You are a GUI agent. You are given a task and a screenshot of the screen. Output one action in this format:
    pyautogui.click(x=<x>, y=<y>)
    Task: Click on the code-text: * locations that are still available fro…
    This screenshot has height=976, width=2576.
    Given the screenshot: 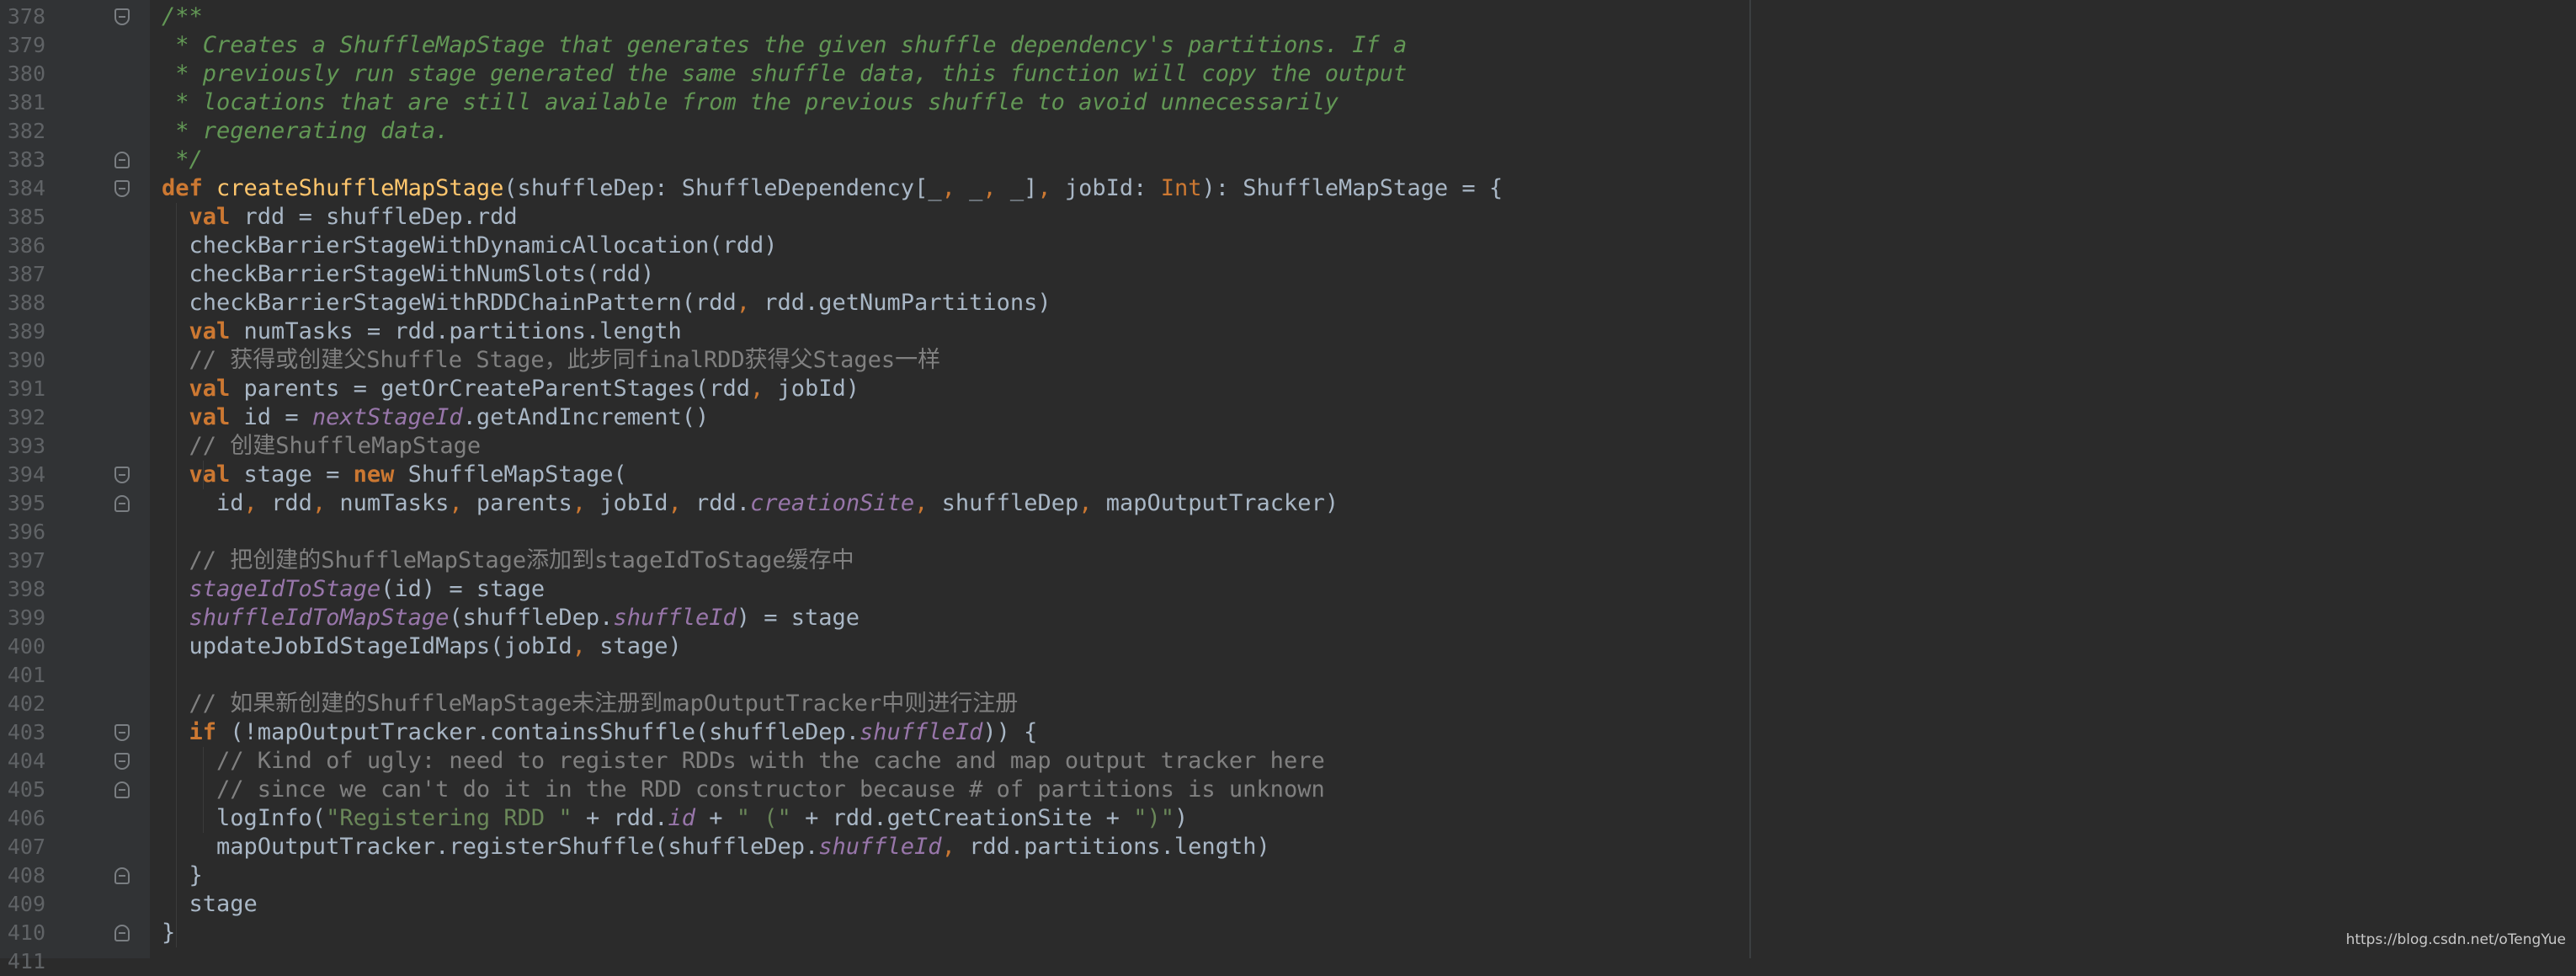 What is the action you would take?
    pyautogui.click(x=751, y=102)
    